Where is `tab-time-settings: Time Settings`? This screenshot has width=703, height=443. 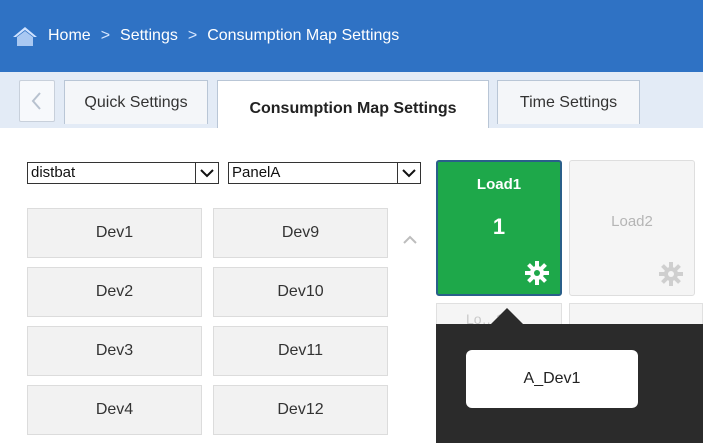 tab-time-settings: Time Settings is located at coordinates (568, 102).